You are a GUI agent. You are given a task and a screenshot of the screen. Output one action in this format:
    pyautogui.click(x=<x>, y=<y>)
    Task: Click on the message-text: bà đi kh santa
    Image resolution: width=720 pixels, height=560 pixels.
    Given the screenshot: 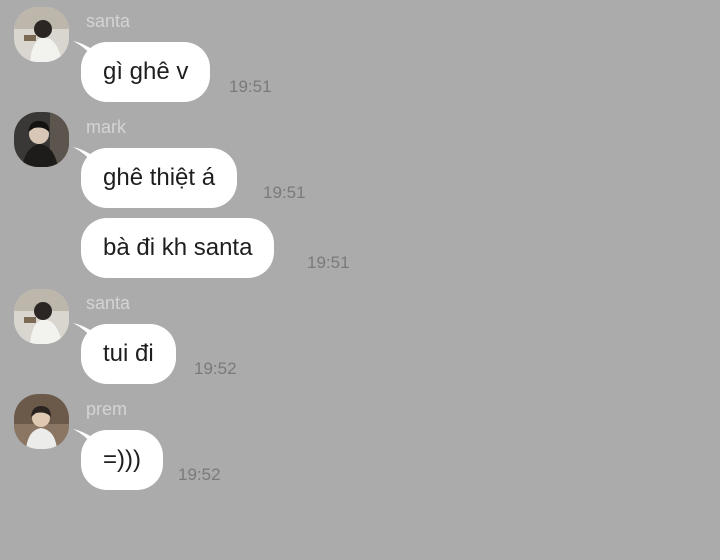 What is the action you would take?
    pyautogui.click(x=178, y=247)
    